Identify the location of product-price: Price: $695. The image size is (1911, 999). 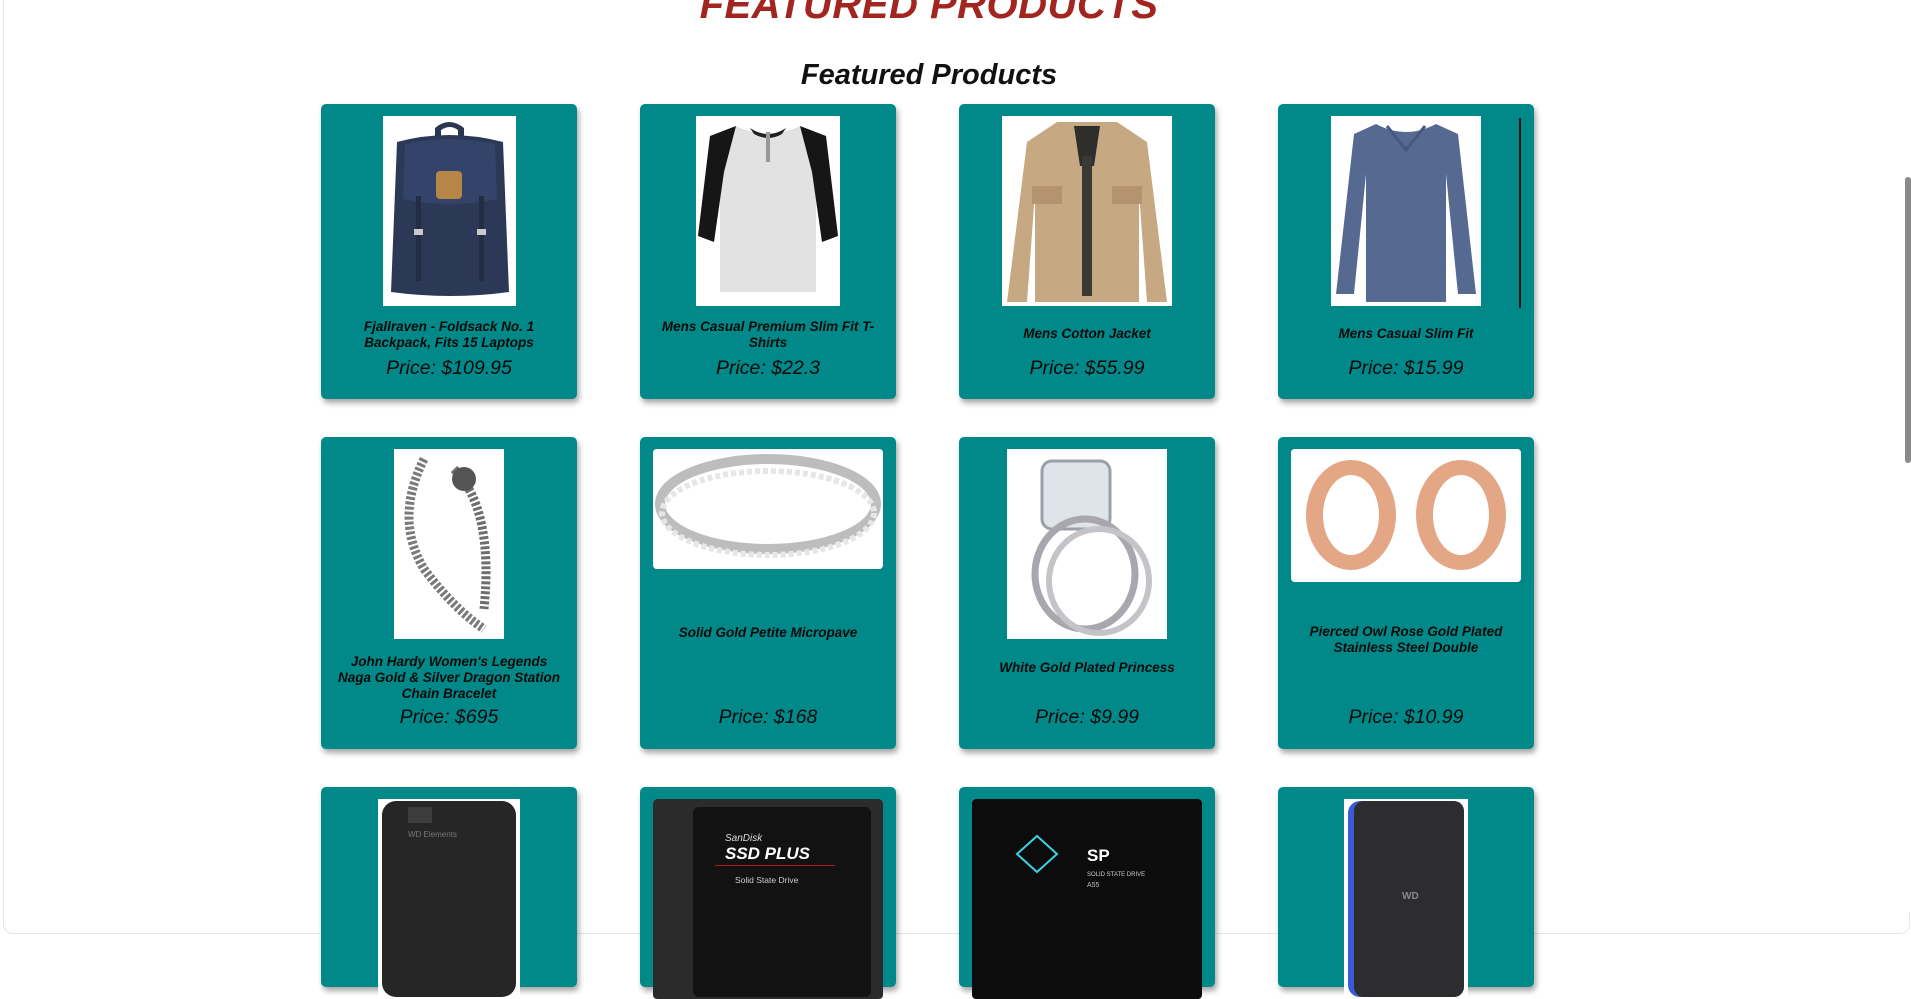
(449, 717).